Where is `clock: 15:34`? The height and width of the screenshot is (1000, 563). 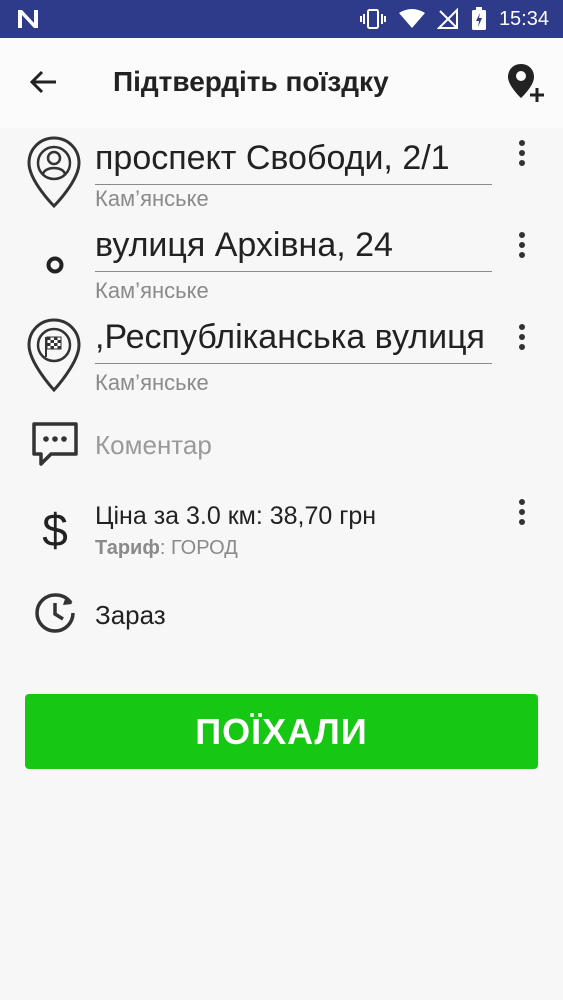 clock: 15:34 is located at coordinates (523, 18).